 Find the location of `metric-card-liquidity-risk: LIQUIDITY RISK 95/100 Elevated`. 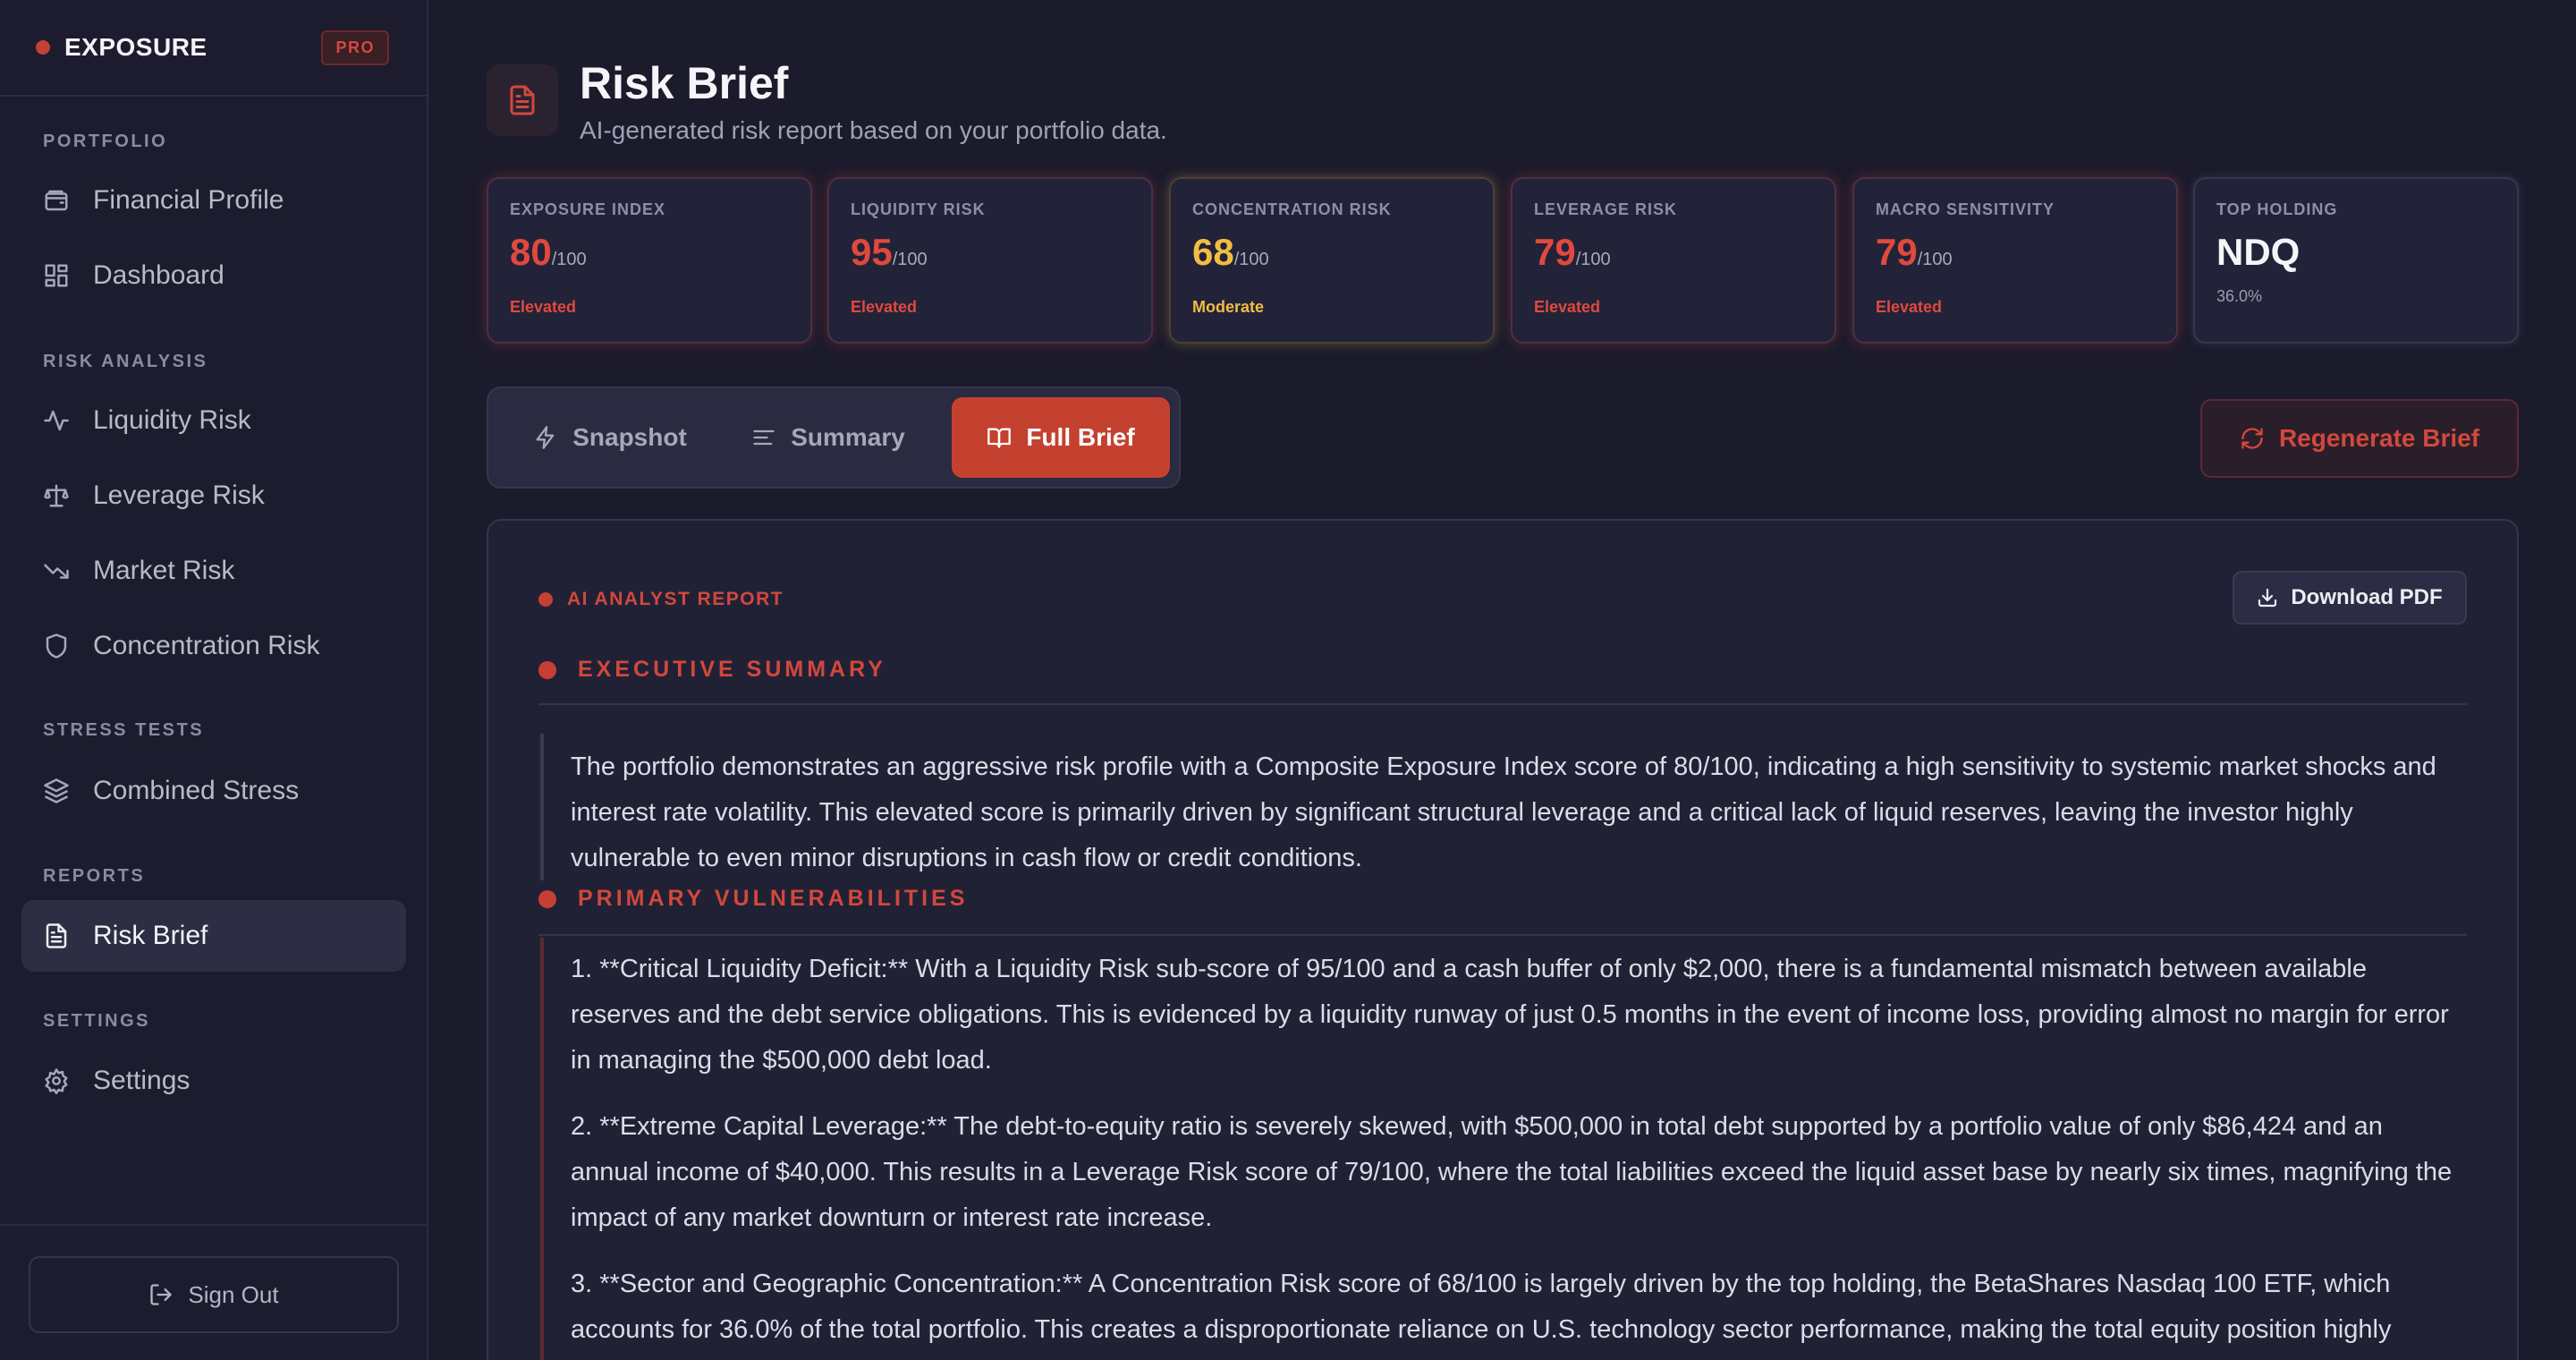

metric-card-liquidity-risk: LIQUIDITY RISK 95/100 Elevated is located at coordinates (990, 260).